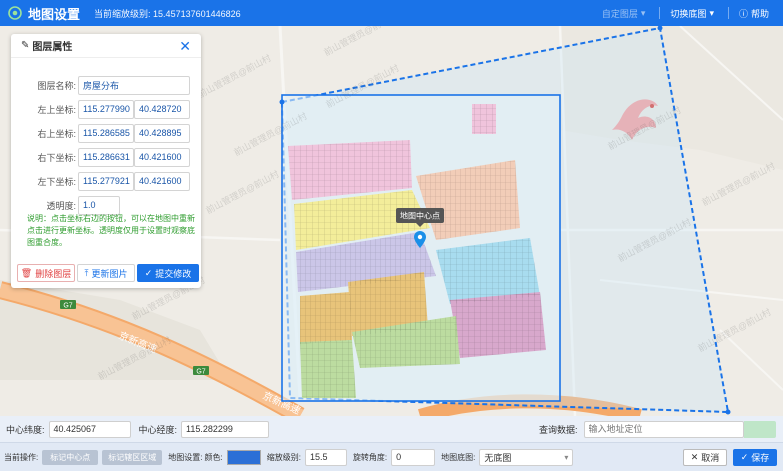 This screenshot has width=783, height=471. Describe the element at coordinates (56, 85) in the screenshot. I see `layer-name-label: 图层名称:` at that location.